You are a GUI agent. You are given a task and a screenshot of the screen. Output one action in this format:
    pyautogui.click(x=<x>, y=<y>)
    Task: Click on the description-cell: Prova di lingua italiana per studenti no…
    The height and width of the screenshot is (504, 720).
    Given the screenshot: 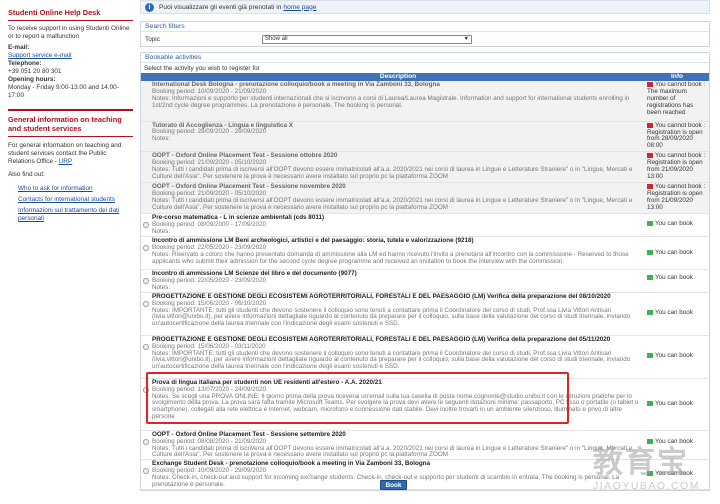 What is the action you would take?
    pyautogui.click(x=398, y=404)
    